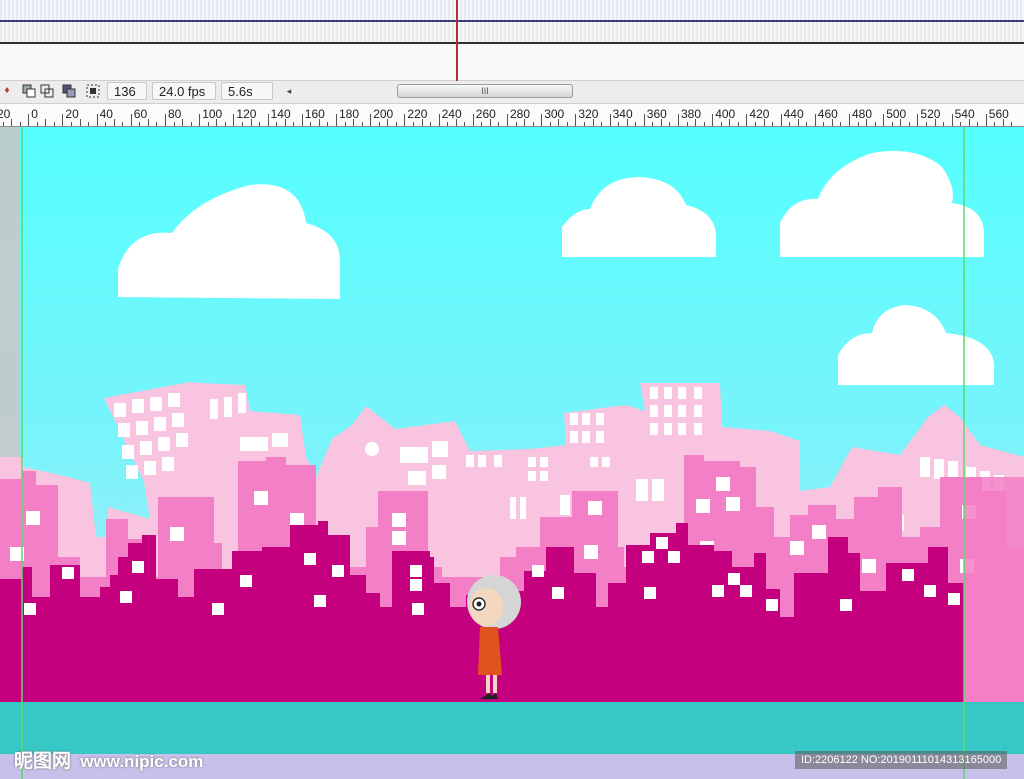 The height and width of the screenshot is (779, 1024). Describe the element at coordinates (69, 91) in the screenshot. I see `edit-multiple-icon` at that location.